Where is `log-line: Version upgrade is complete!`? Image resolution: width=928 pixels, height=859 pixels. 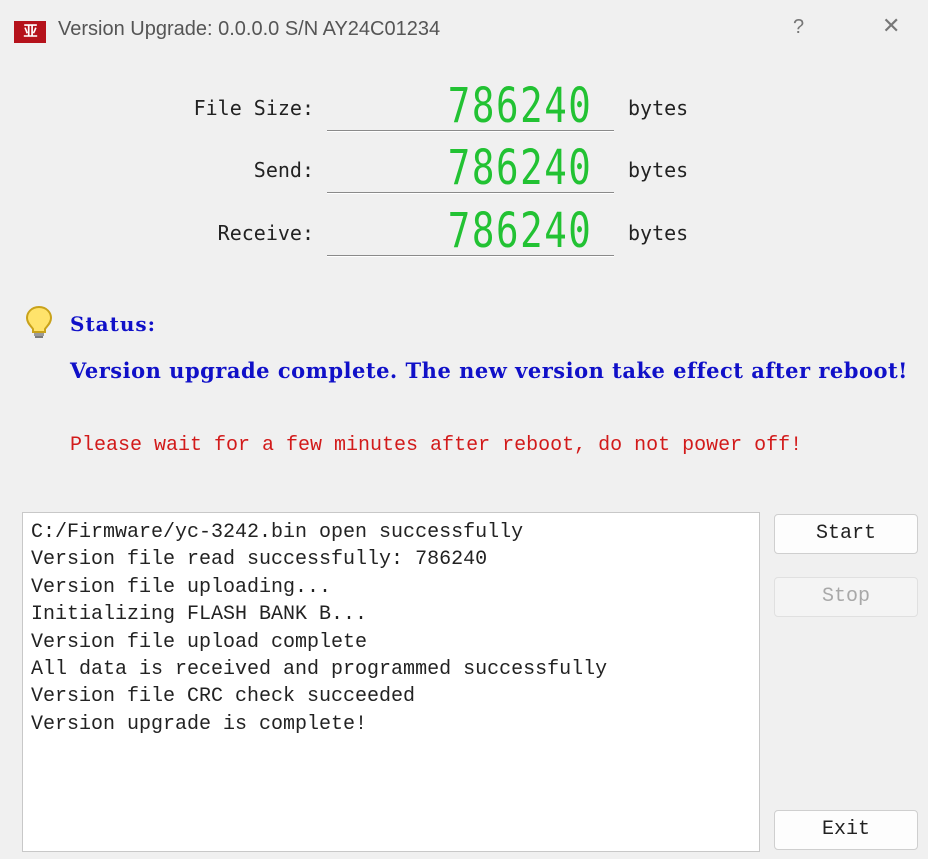 log-line: Version upgrade is complete! is located at coordinates (199, 724).